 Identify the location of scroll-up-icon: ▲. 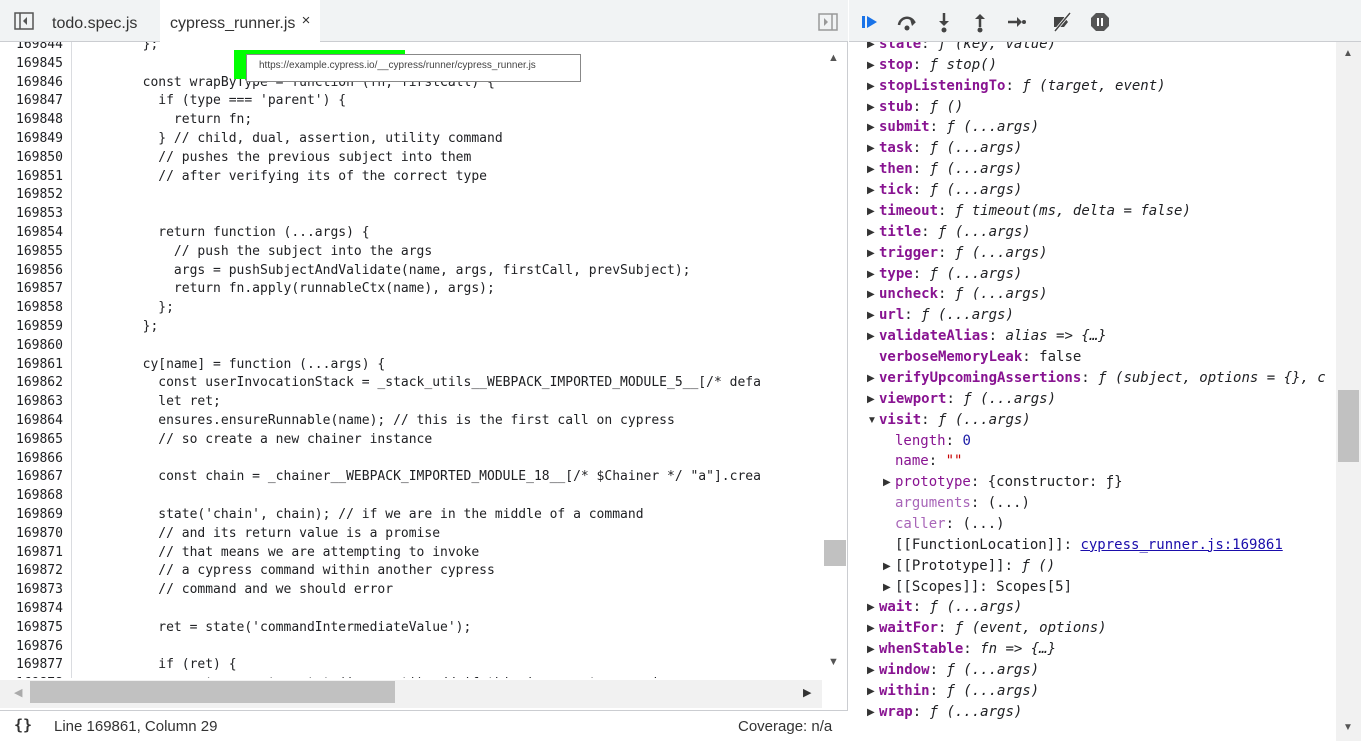
(1348, 53).